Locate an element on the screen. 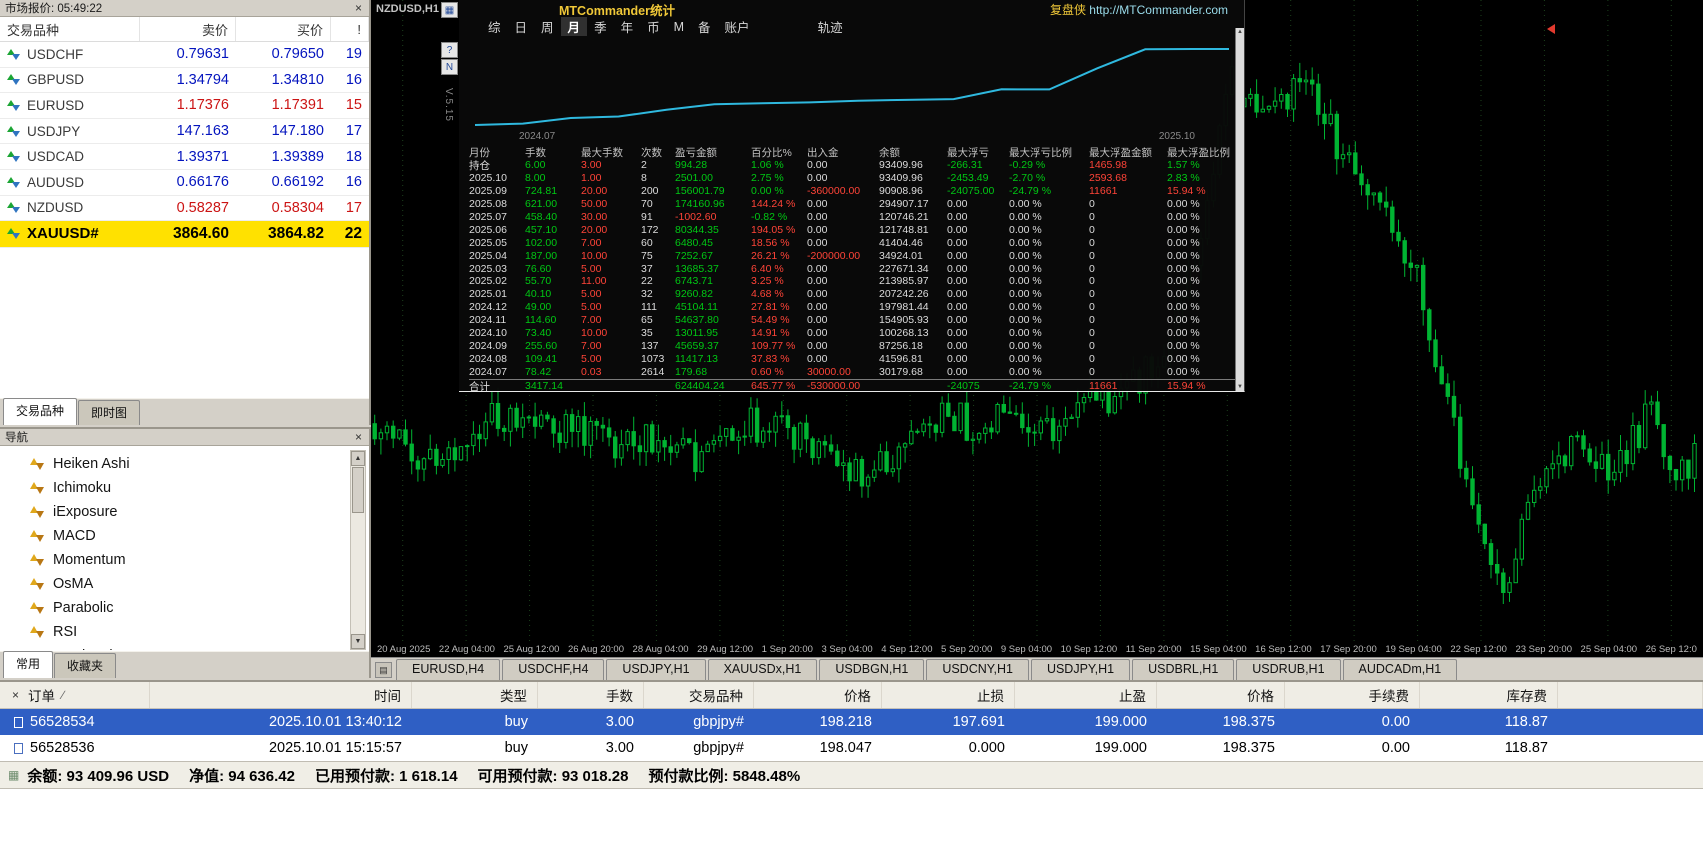 The height and width of the screenshot is (862, 1703). market-watch-row: GBPUSD 1.34794 1.34810 16 is located at coordinates (184, 81).